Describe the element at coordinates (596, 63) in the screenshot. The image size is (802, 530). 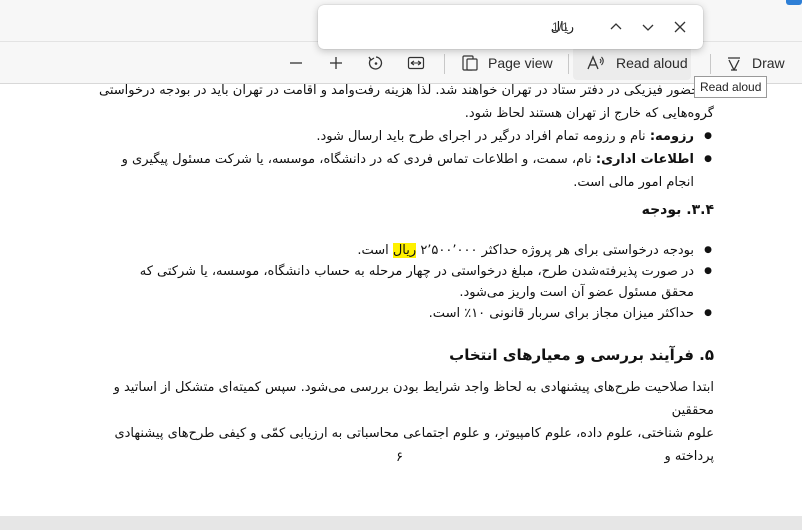
I see `read-aloud-icon` at that location.